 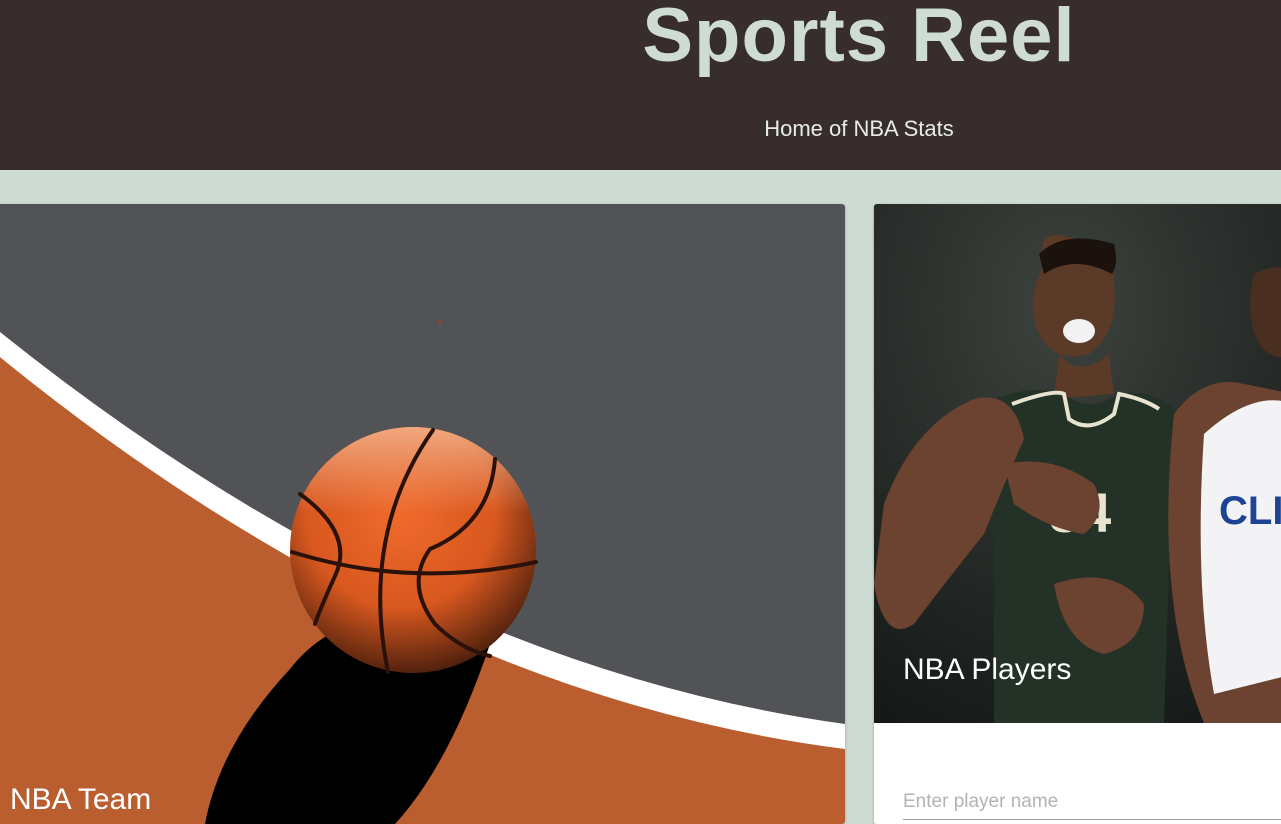 I want to click on players-card-title: NBA Players, so click(x=987, y=670).